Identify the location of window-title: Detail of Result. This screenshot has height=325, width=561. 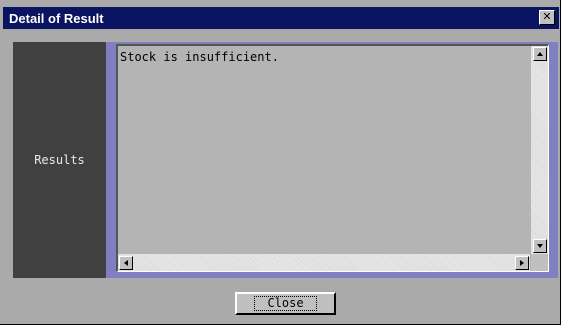
(56, 18).